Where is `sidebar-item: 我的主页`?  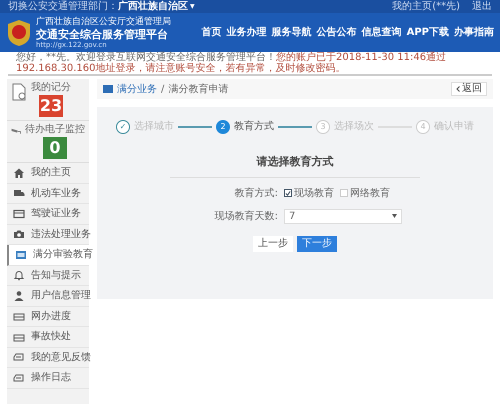 sidebar-item: 我的主页 is located at coordinates (48, 173).